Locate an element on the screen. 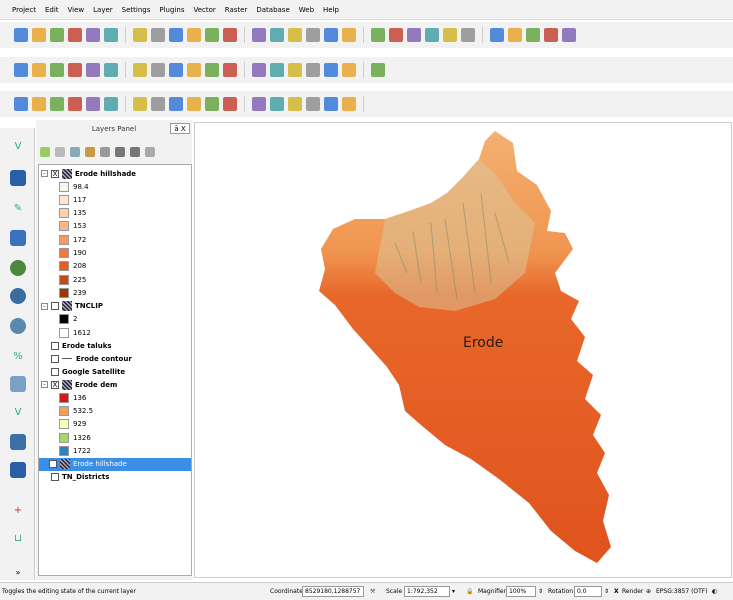 This screenshot has width=733, height=600. add-vector-layer-icon: V is located at coordinates (18, 146).